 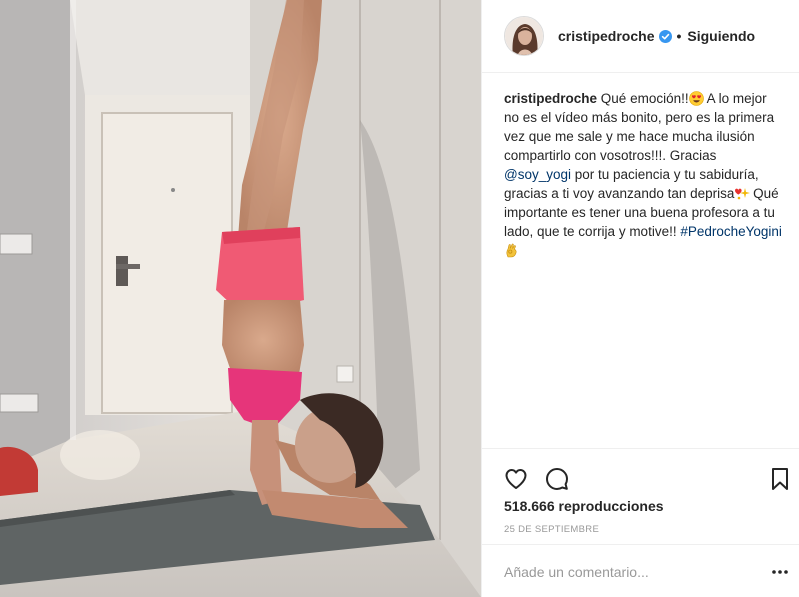 What do you see at coordinates (606, 36) in the screenshot?
I see `username-link: cristipedroche` at bounding box center [606, 36].